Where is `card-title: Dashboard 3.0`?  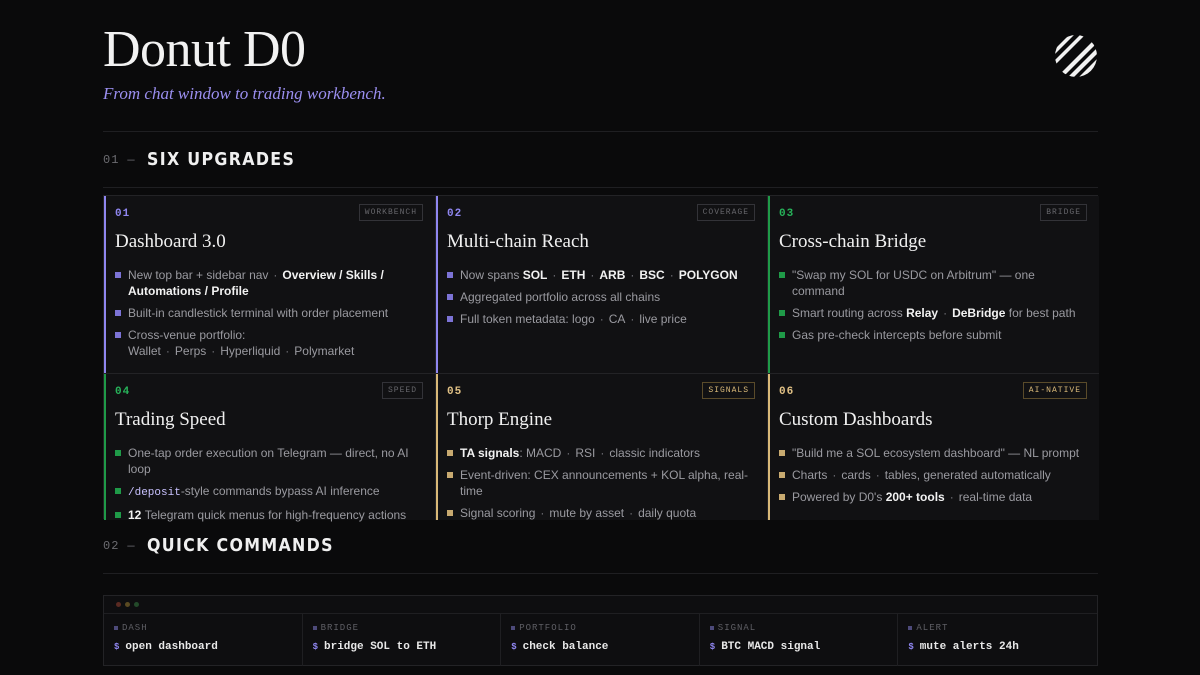 card-title: Dashboard 3.0 is located at coordinates (170, 241).